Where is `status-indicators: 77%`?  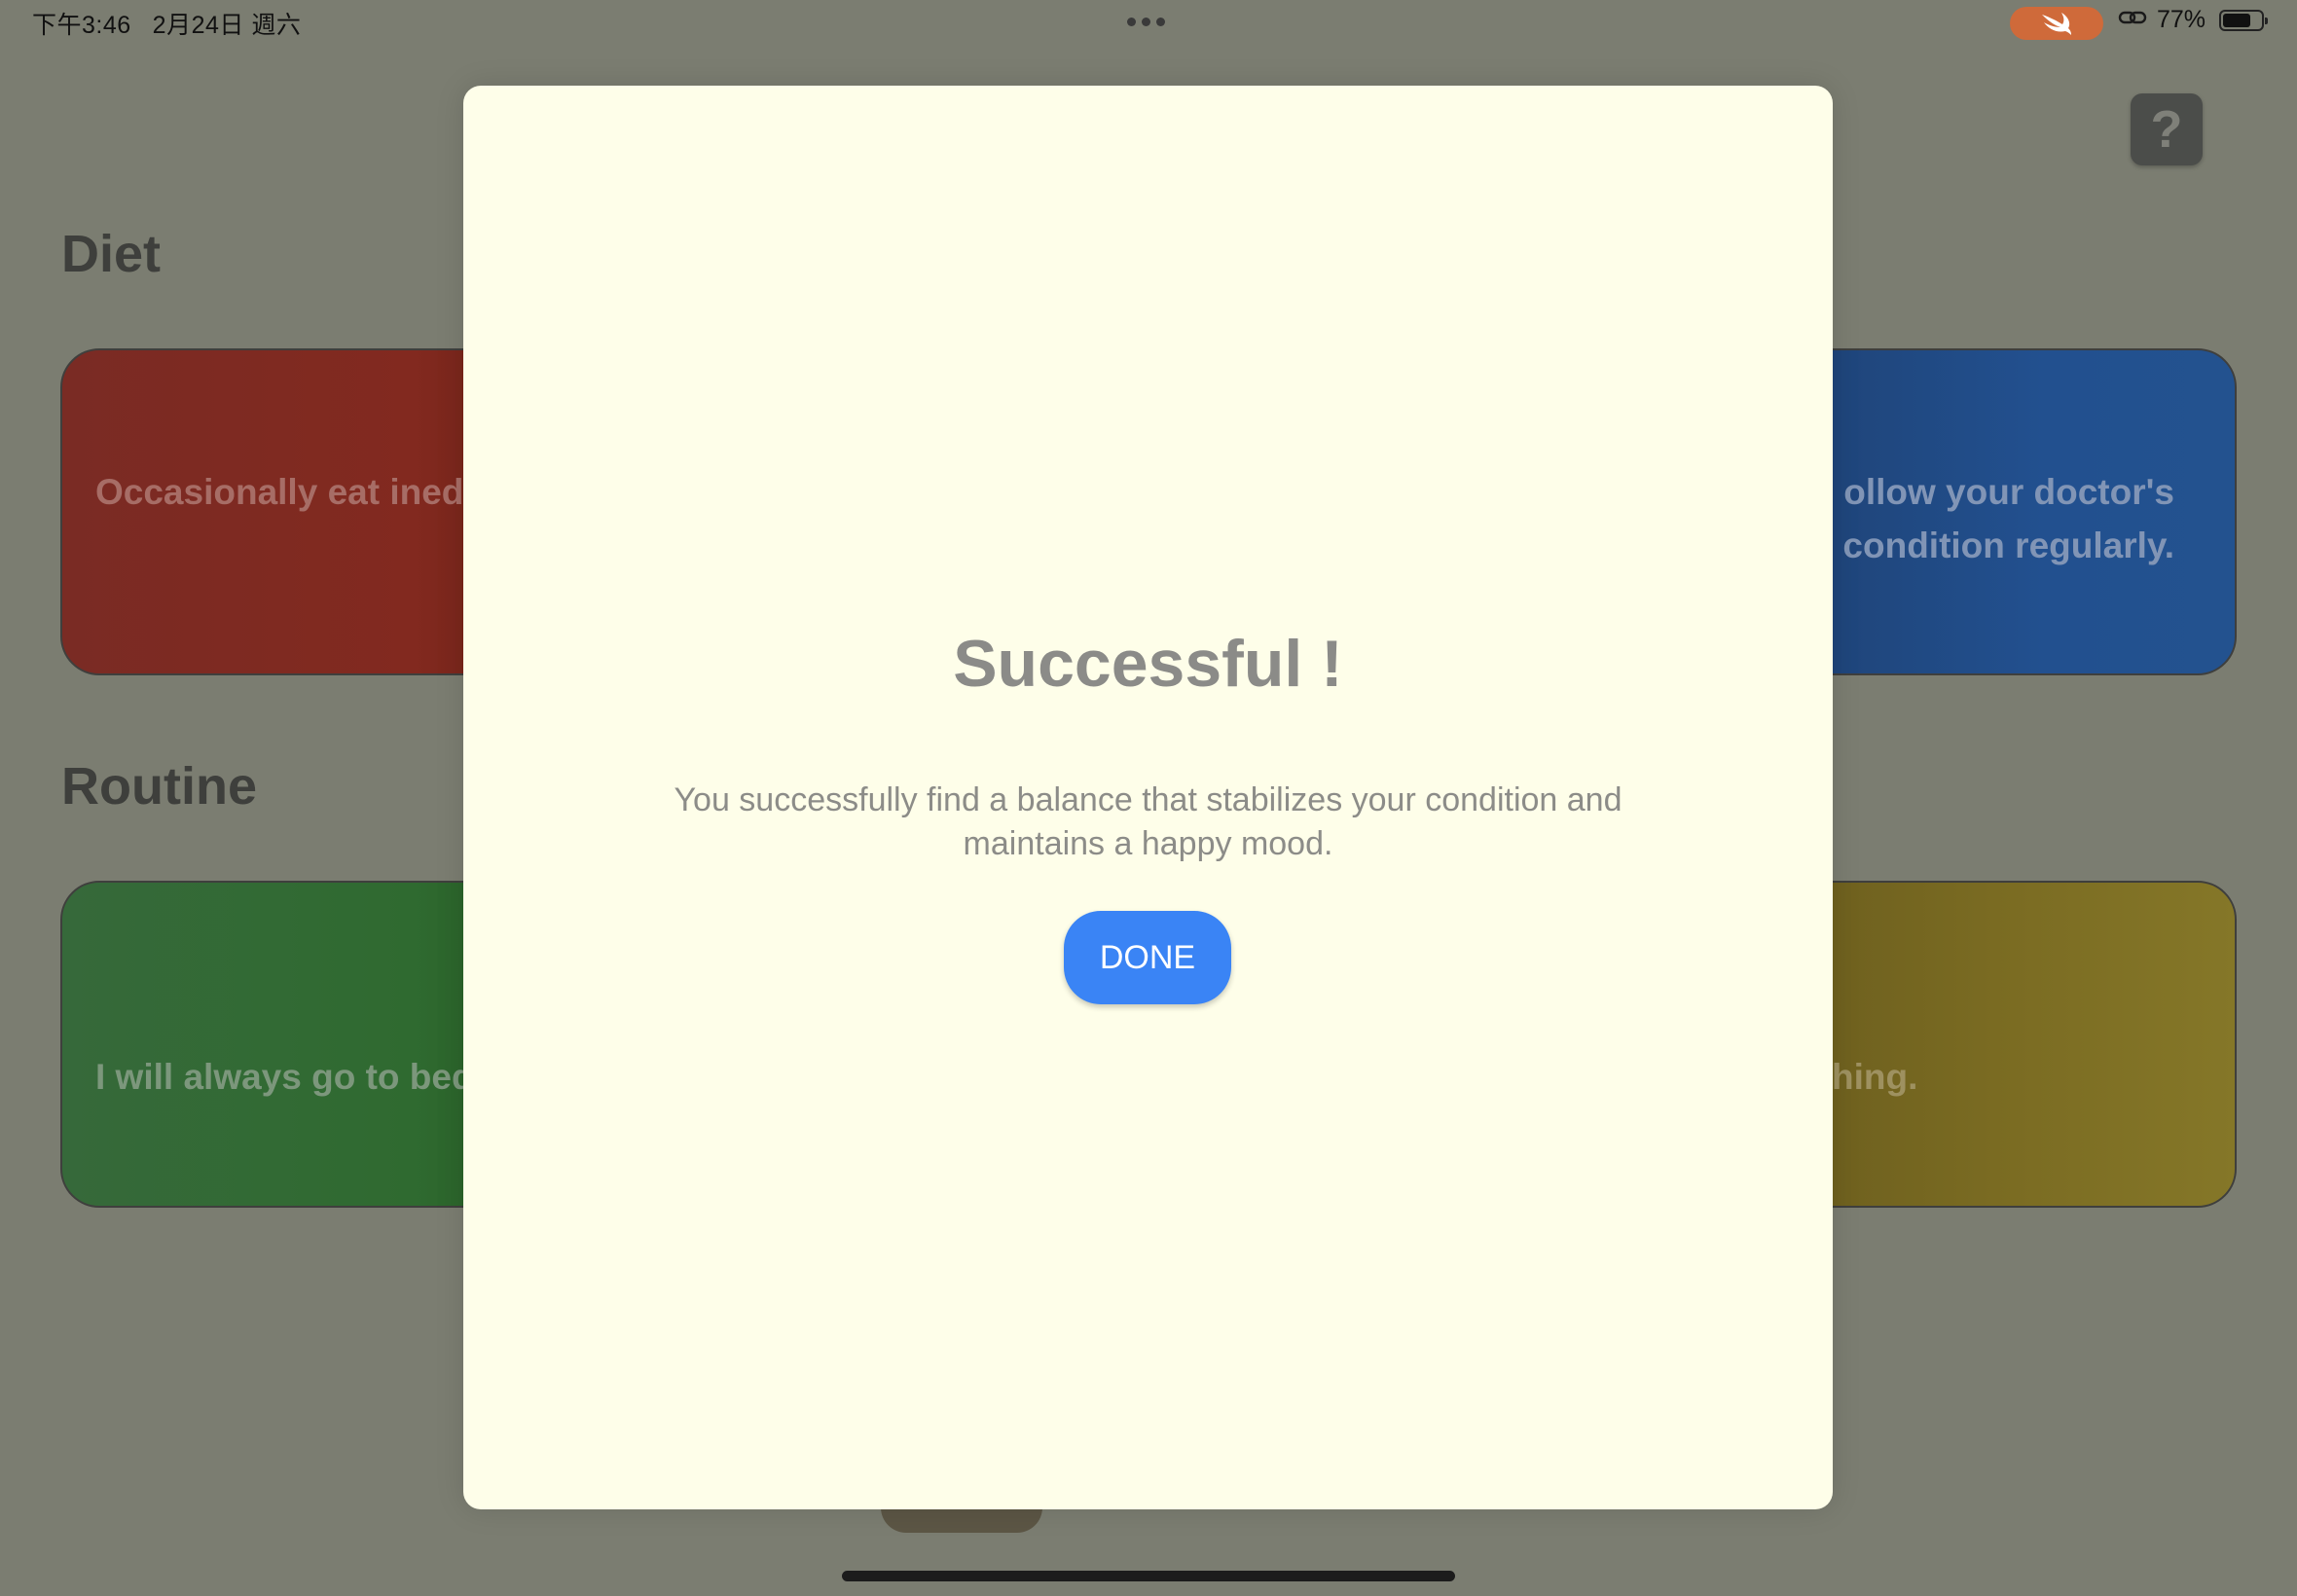 status-indicators: 77% is located at coordinates (2193, 20).